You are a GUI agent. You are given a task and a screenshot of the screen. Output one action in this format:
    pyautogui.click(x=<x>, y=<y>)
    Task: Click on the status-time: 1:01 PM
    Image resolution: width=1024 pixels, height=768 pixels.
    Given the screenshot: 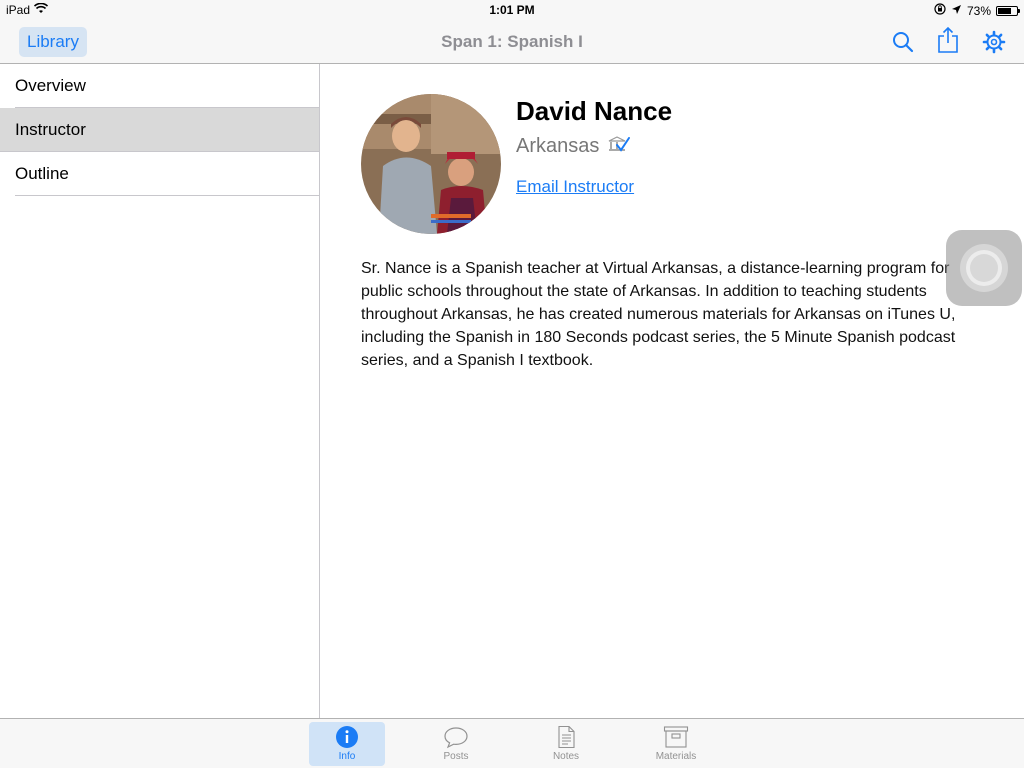 What is the action you would take?
    pyautogui.click(x=512, y=10)
    